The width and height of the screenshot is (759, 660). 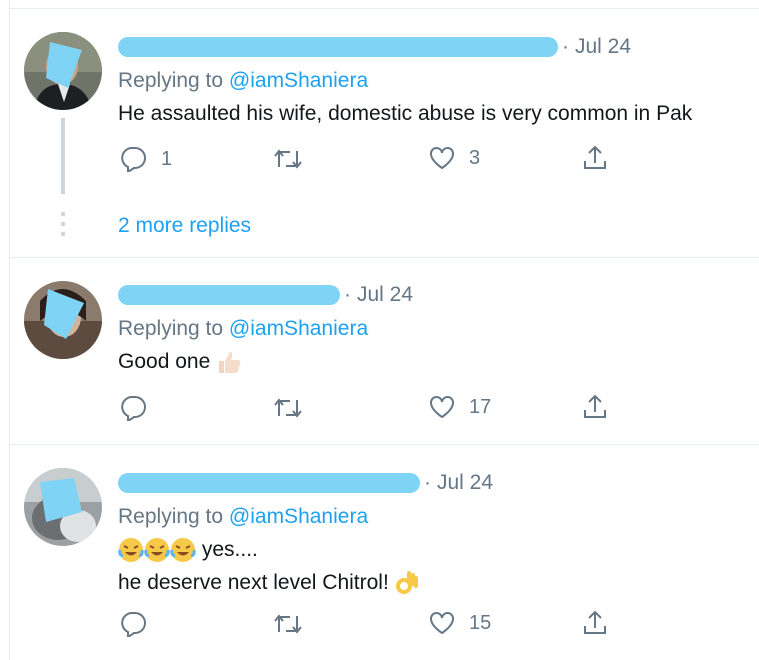 I want to click on like-button: 3, so click(x=454, y=158).